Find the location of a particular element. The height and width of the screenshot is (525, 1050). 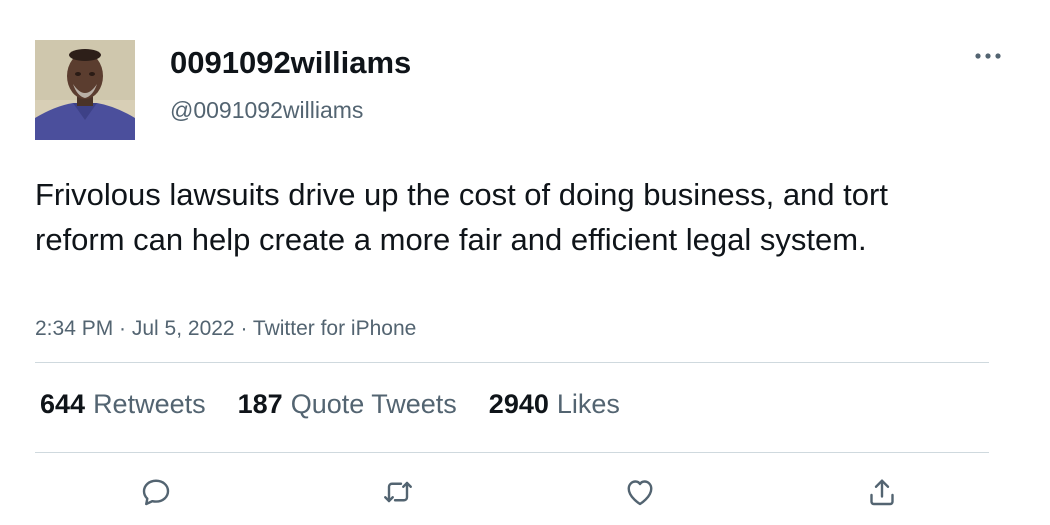

avatar is located at coordinates (85, 90).